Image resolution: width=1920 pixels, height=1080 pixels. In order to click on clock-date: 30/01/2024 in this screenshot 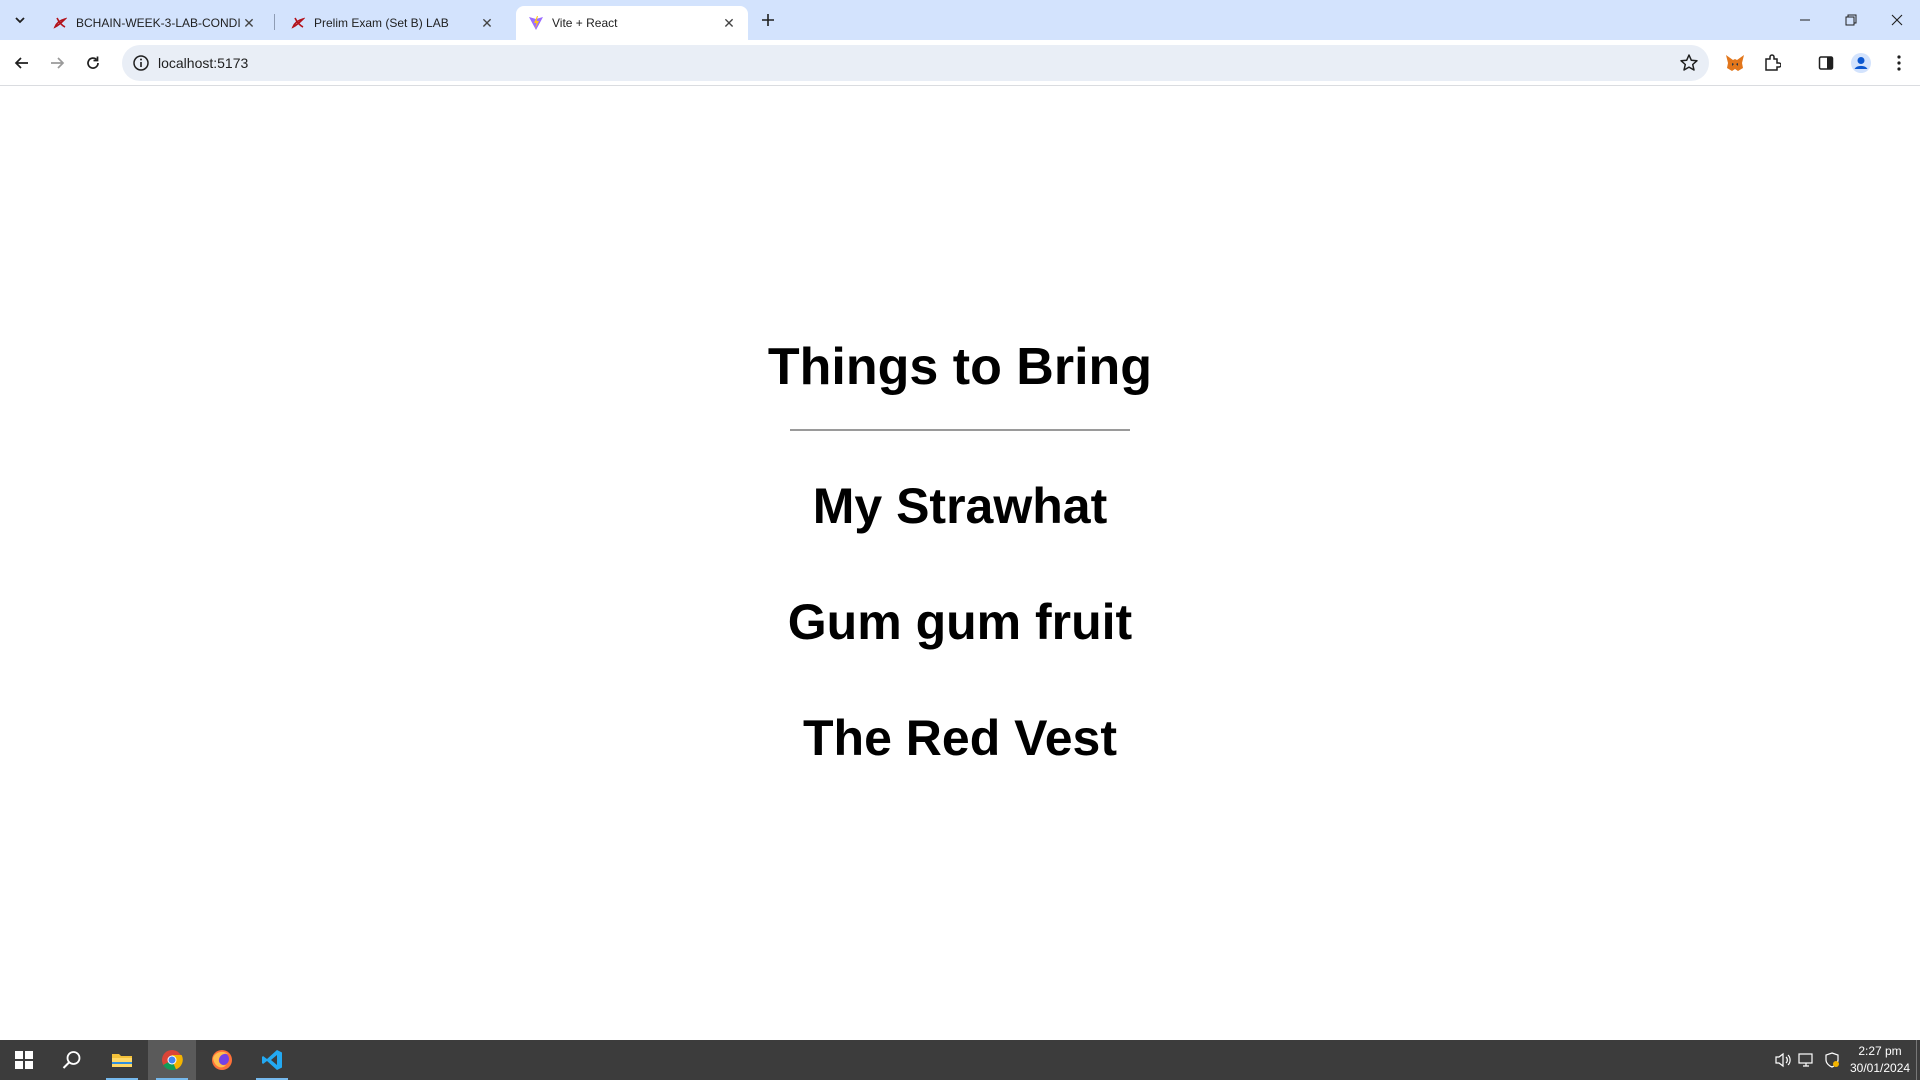, I will do `click(1880, 1068)`.